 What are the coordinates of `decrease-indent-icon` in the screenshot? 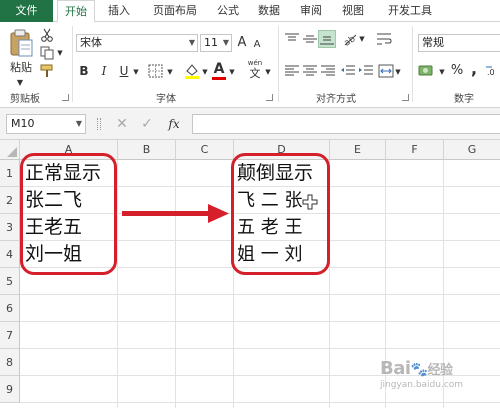 It's located at (348, 71).